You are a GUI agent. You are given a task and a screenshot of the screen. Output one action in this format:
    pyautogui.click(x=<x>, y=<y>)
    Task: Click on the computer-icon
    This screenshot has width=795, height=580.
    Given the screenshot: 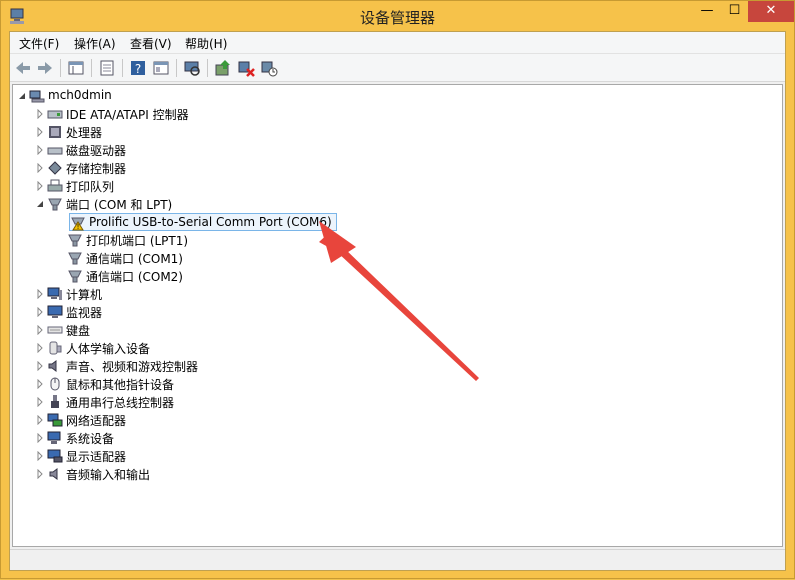 What is the action you would take?
    pyautogui.click(x=55, y=294)
    